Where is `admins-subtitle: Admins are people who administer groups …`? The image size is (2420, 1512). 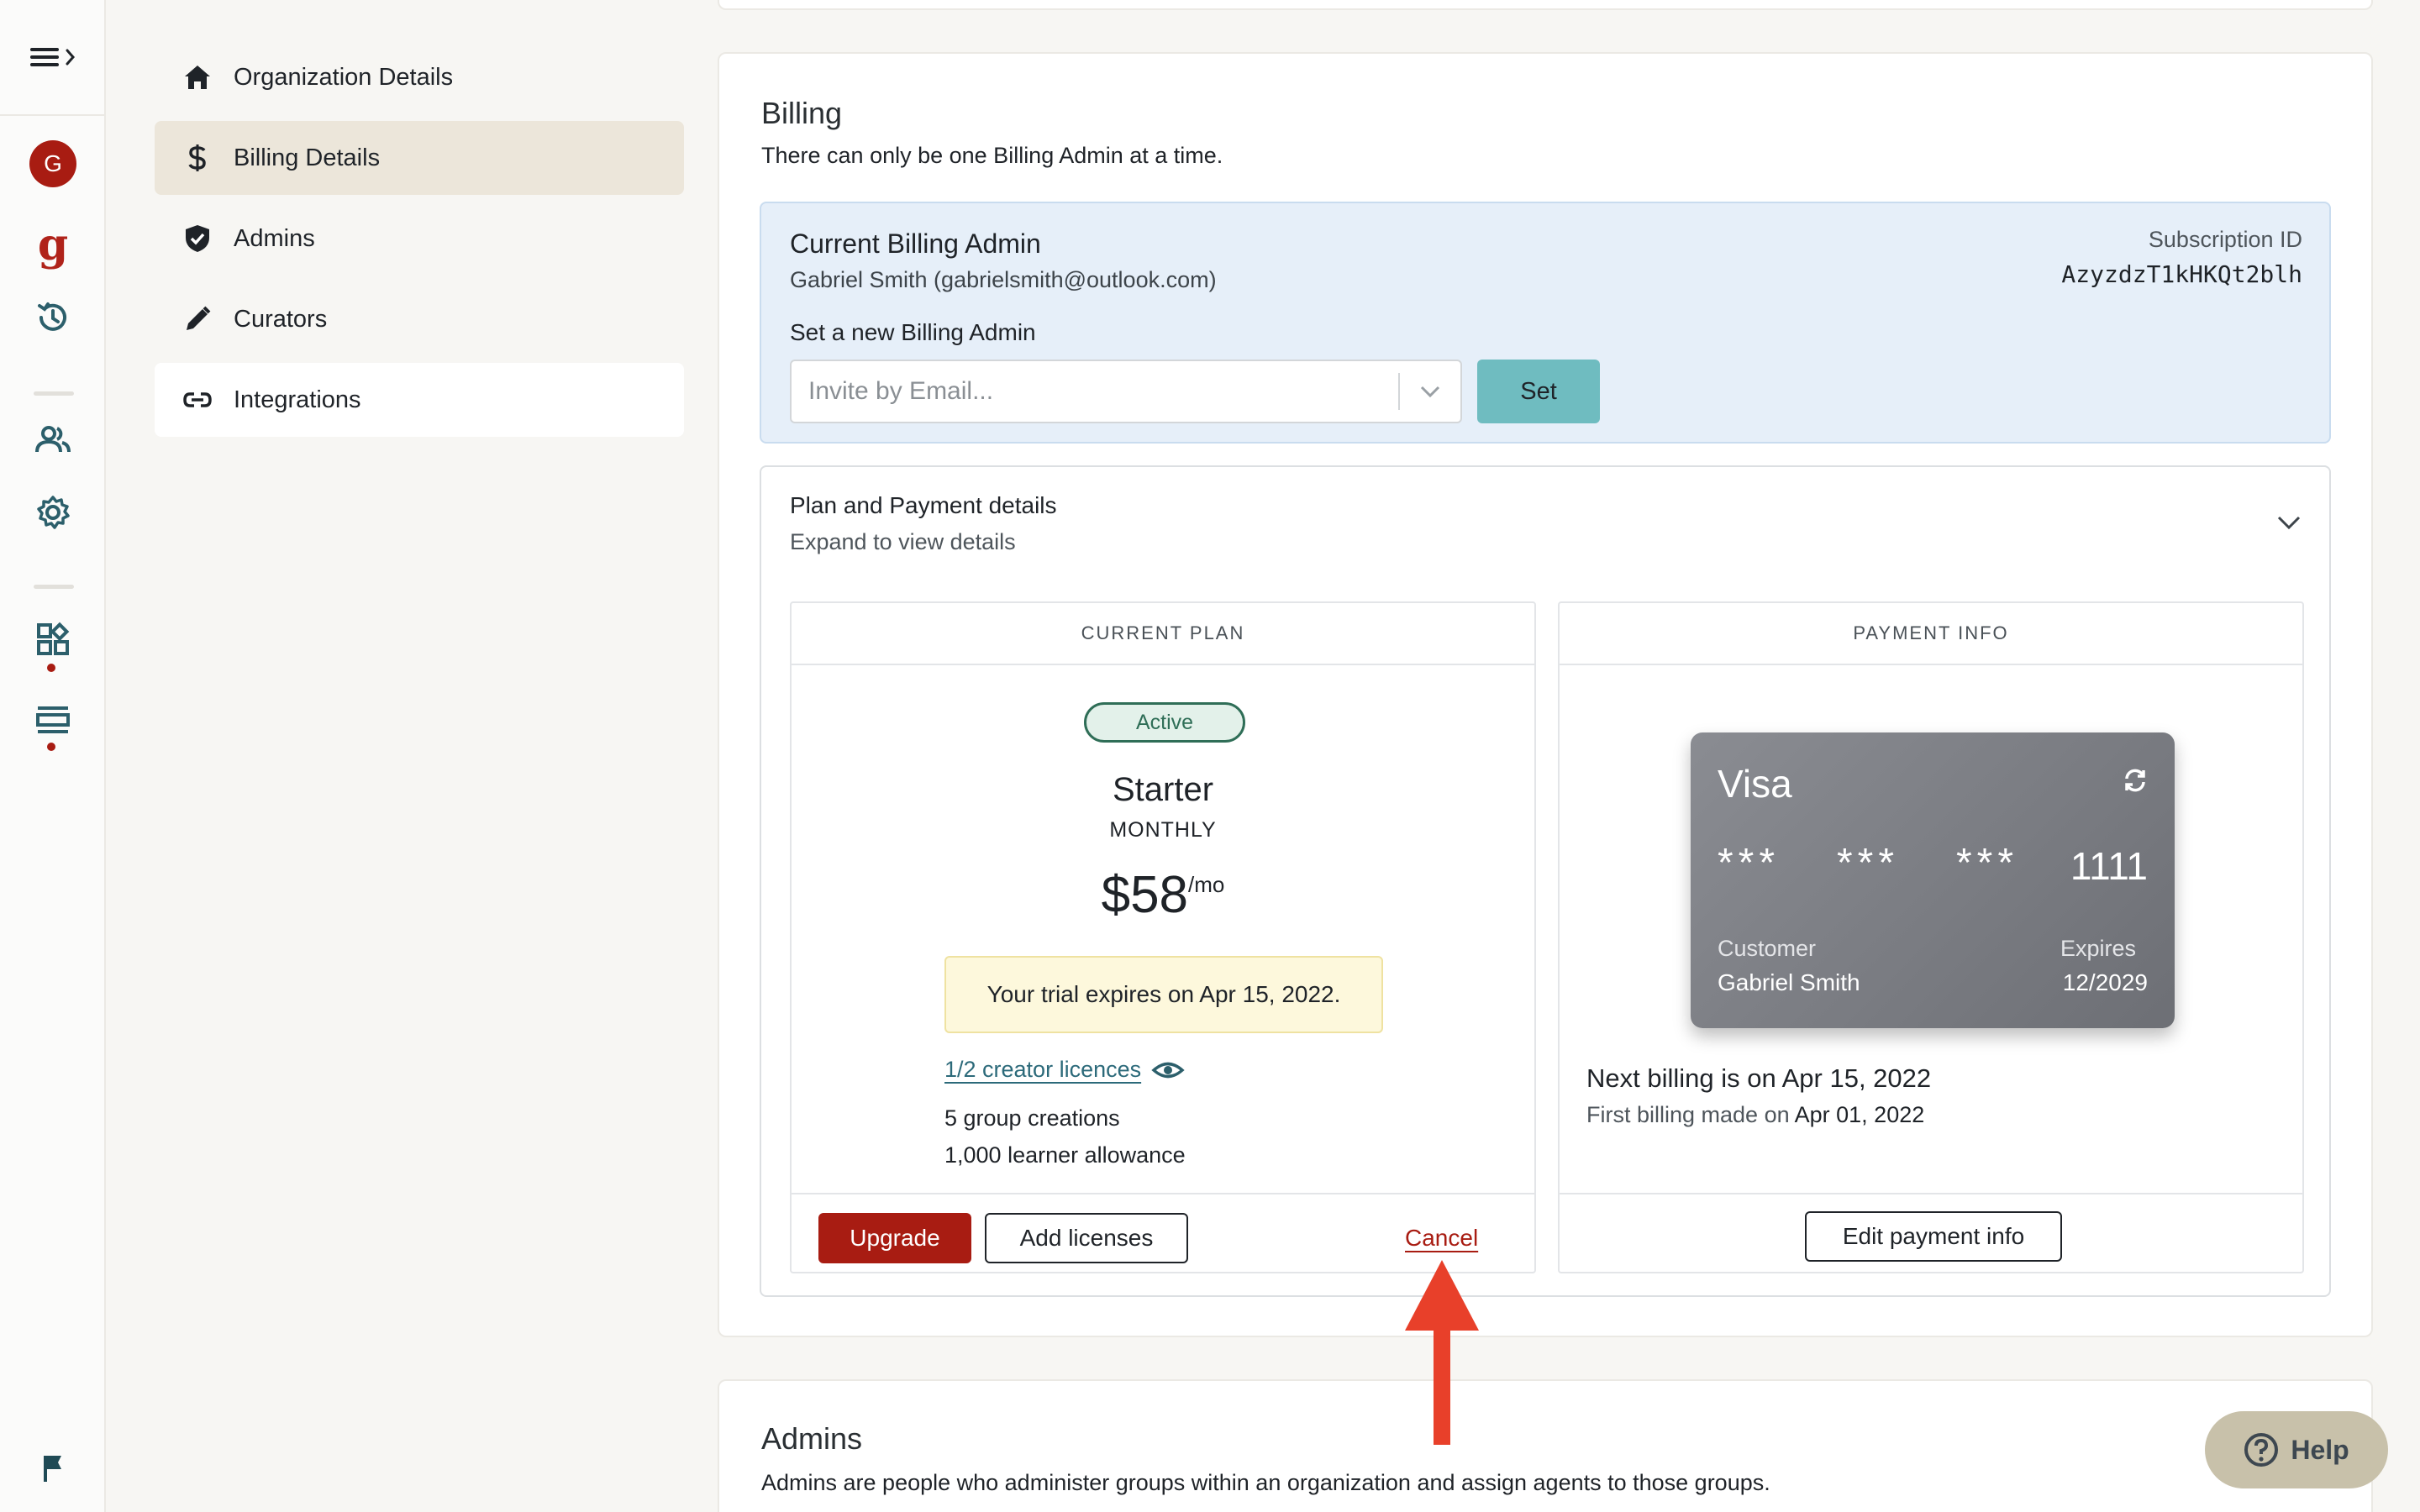
admins-subtitle: Admins are people who administer groups … is located at coordinates (1265, 1482).